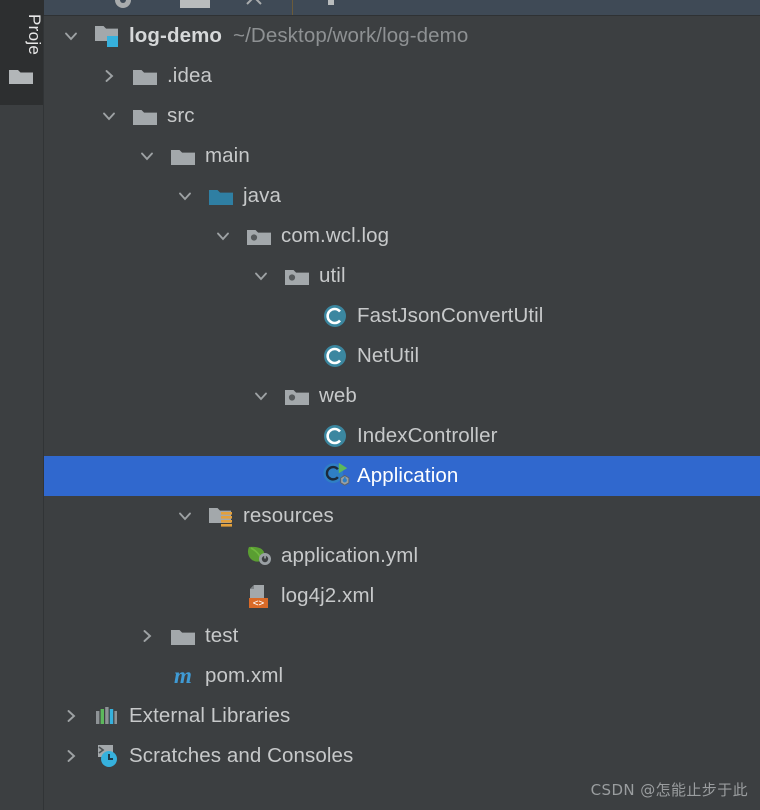  Describe the element at coordinates (260, 556) in the screenshot. I see `spring-yaml-icon` at that location.